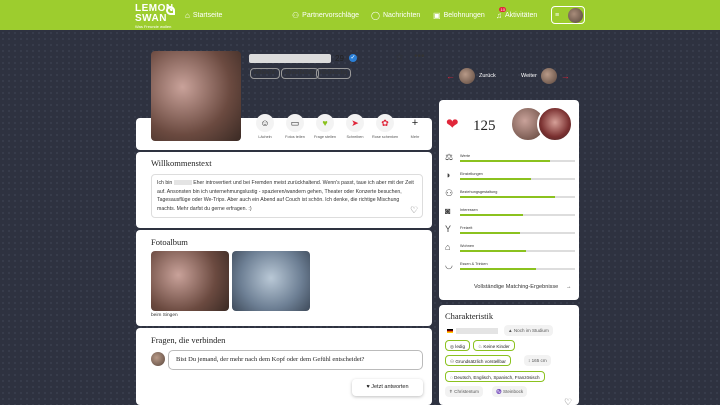  I want to click on next-label: Weiter, so click(529, 76).